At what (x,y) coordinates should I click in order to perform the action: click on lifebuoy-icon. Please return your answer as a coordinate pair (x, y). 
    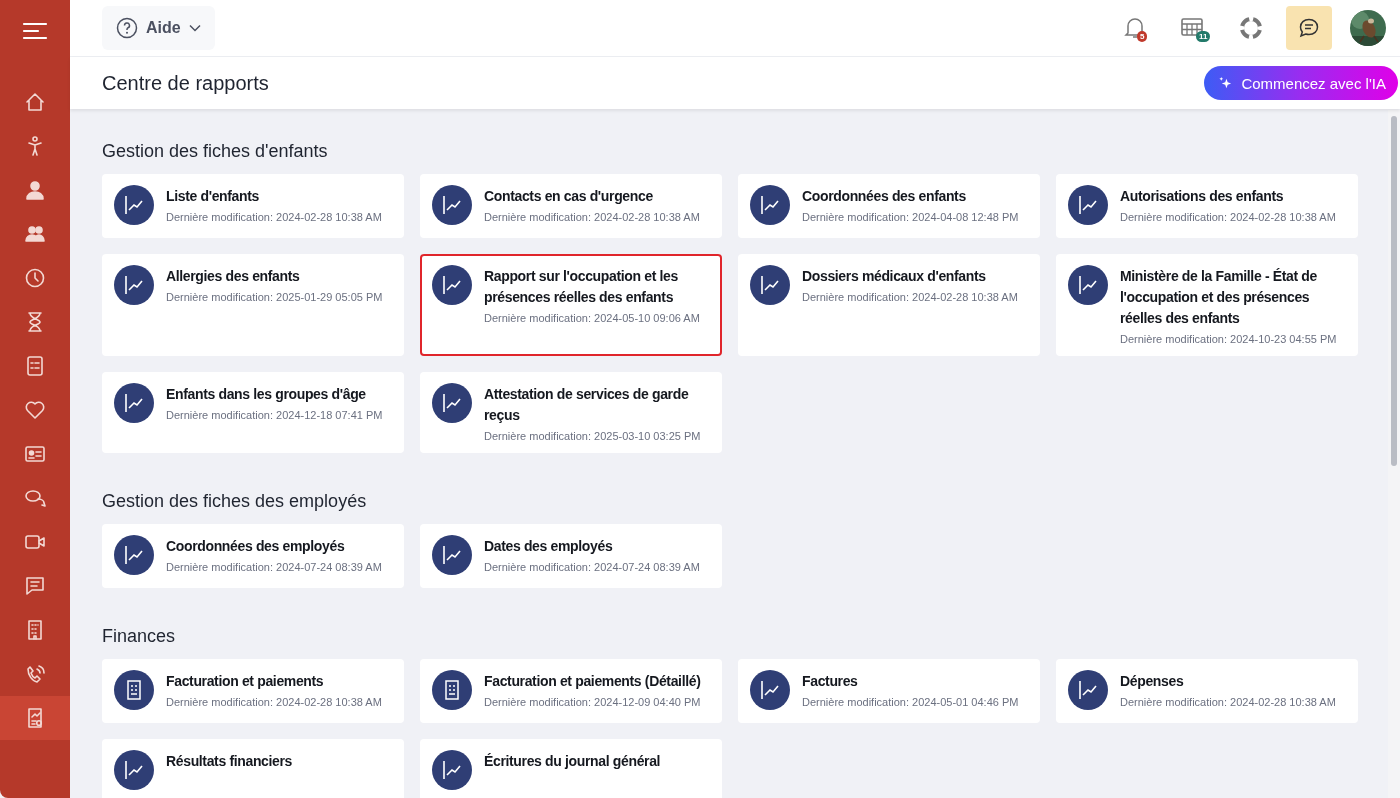
    Looking at the image, I should click on (1251, 28).